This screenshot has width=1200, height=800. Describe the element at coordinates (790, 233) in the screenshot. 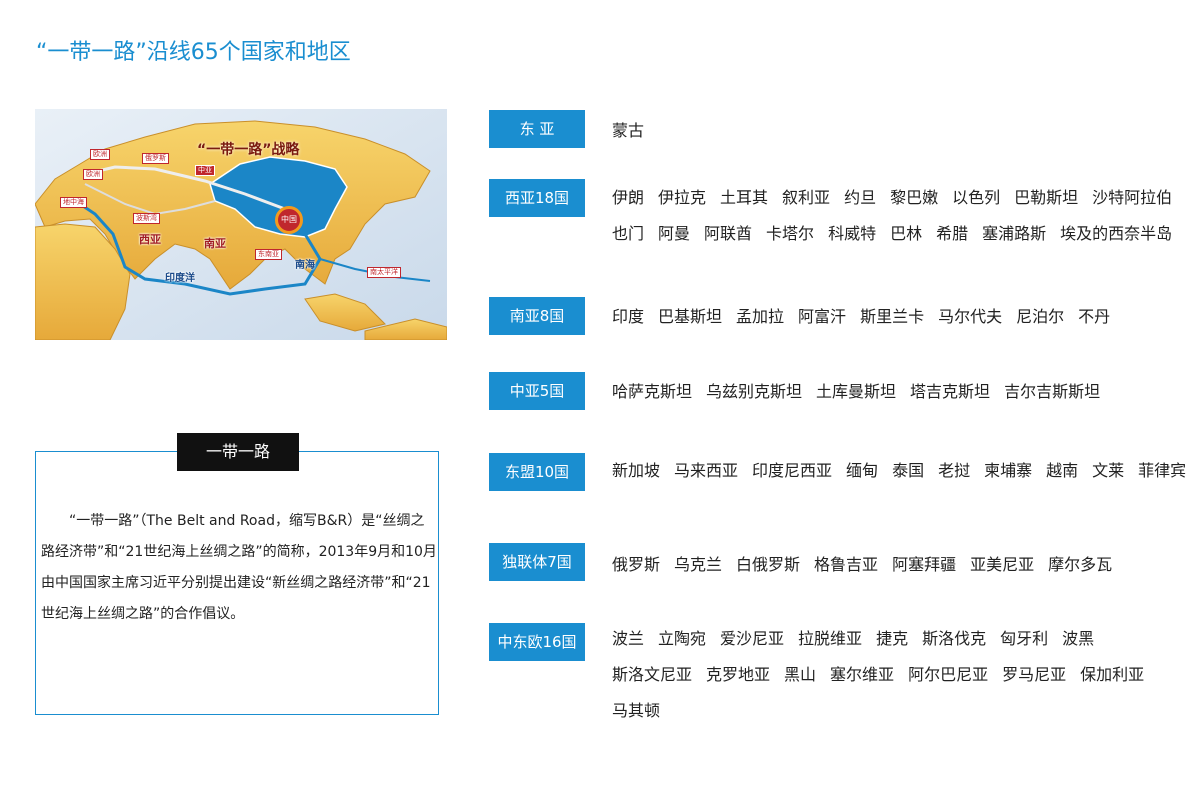

I see `country-item: 卡塔尔` at that location.